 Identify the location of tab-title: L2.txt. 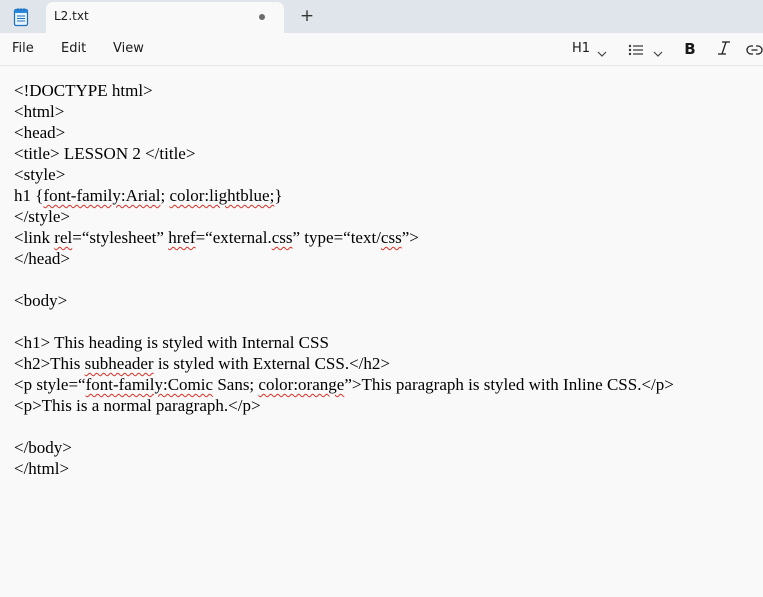
(71, 16).